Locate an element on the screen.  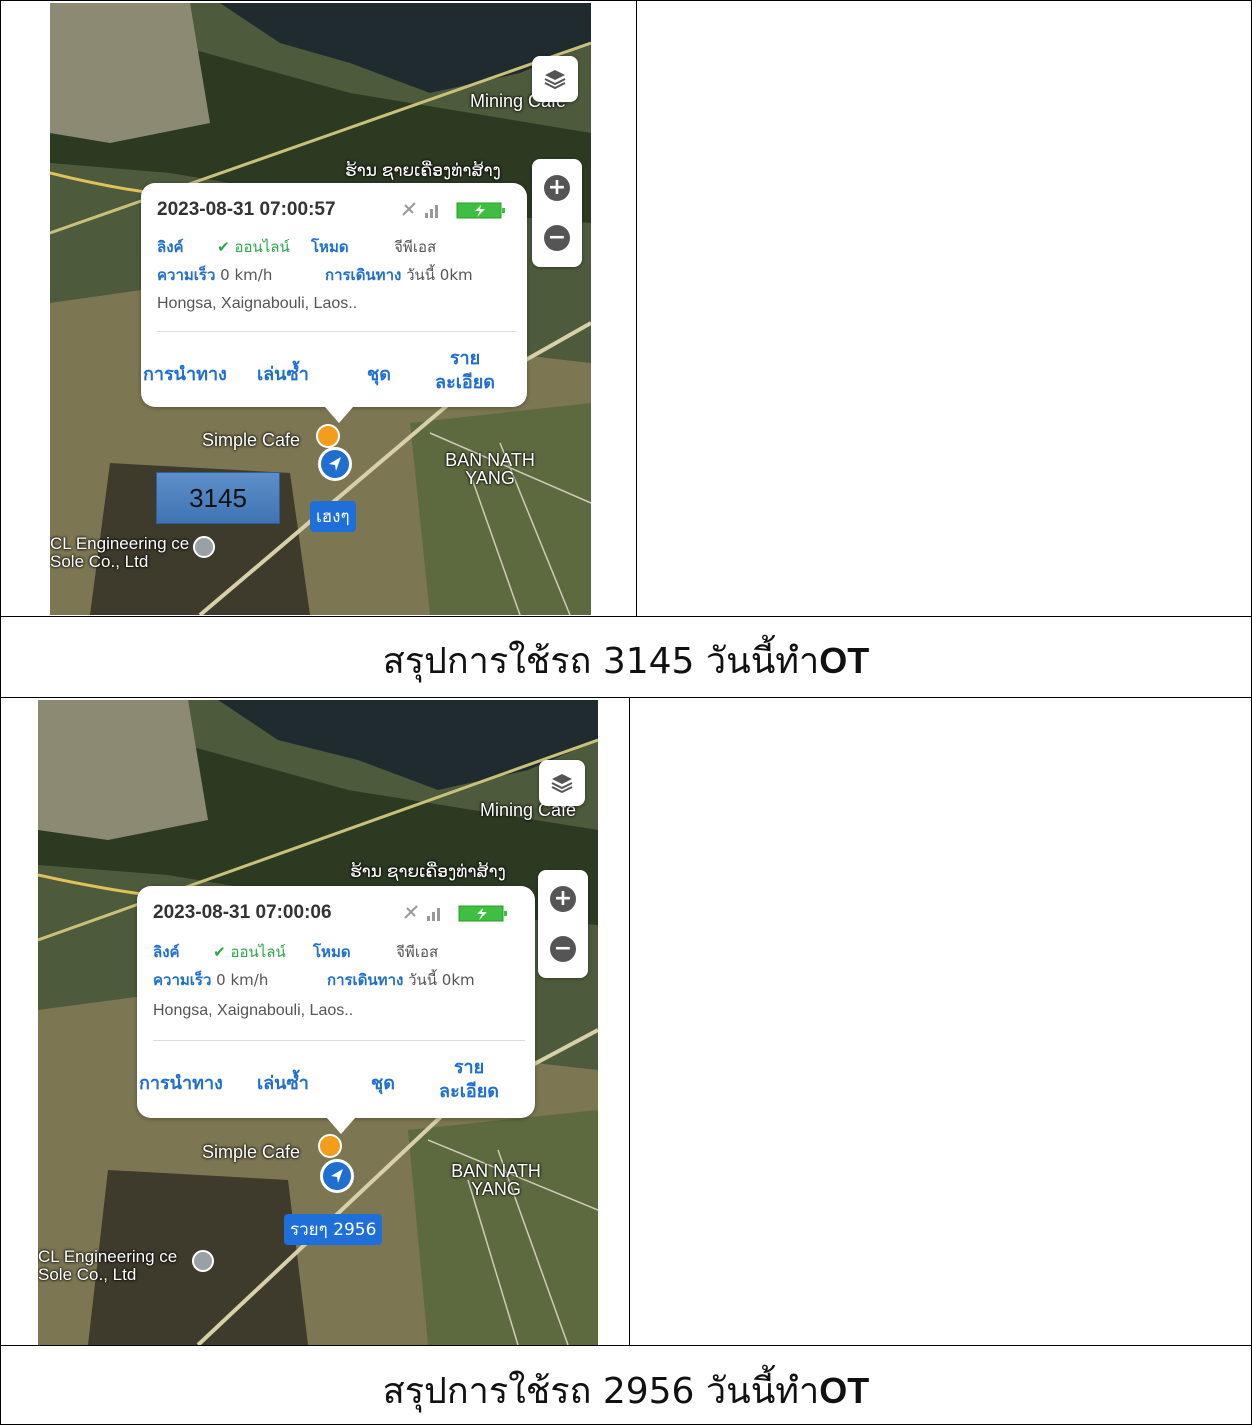
vehicle-number-overlay: 3145 is located at coordinates (218, 498).